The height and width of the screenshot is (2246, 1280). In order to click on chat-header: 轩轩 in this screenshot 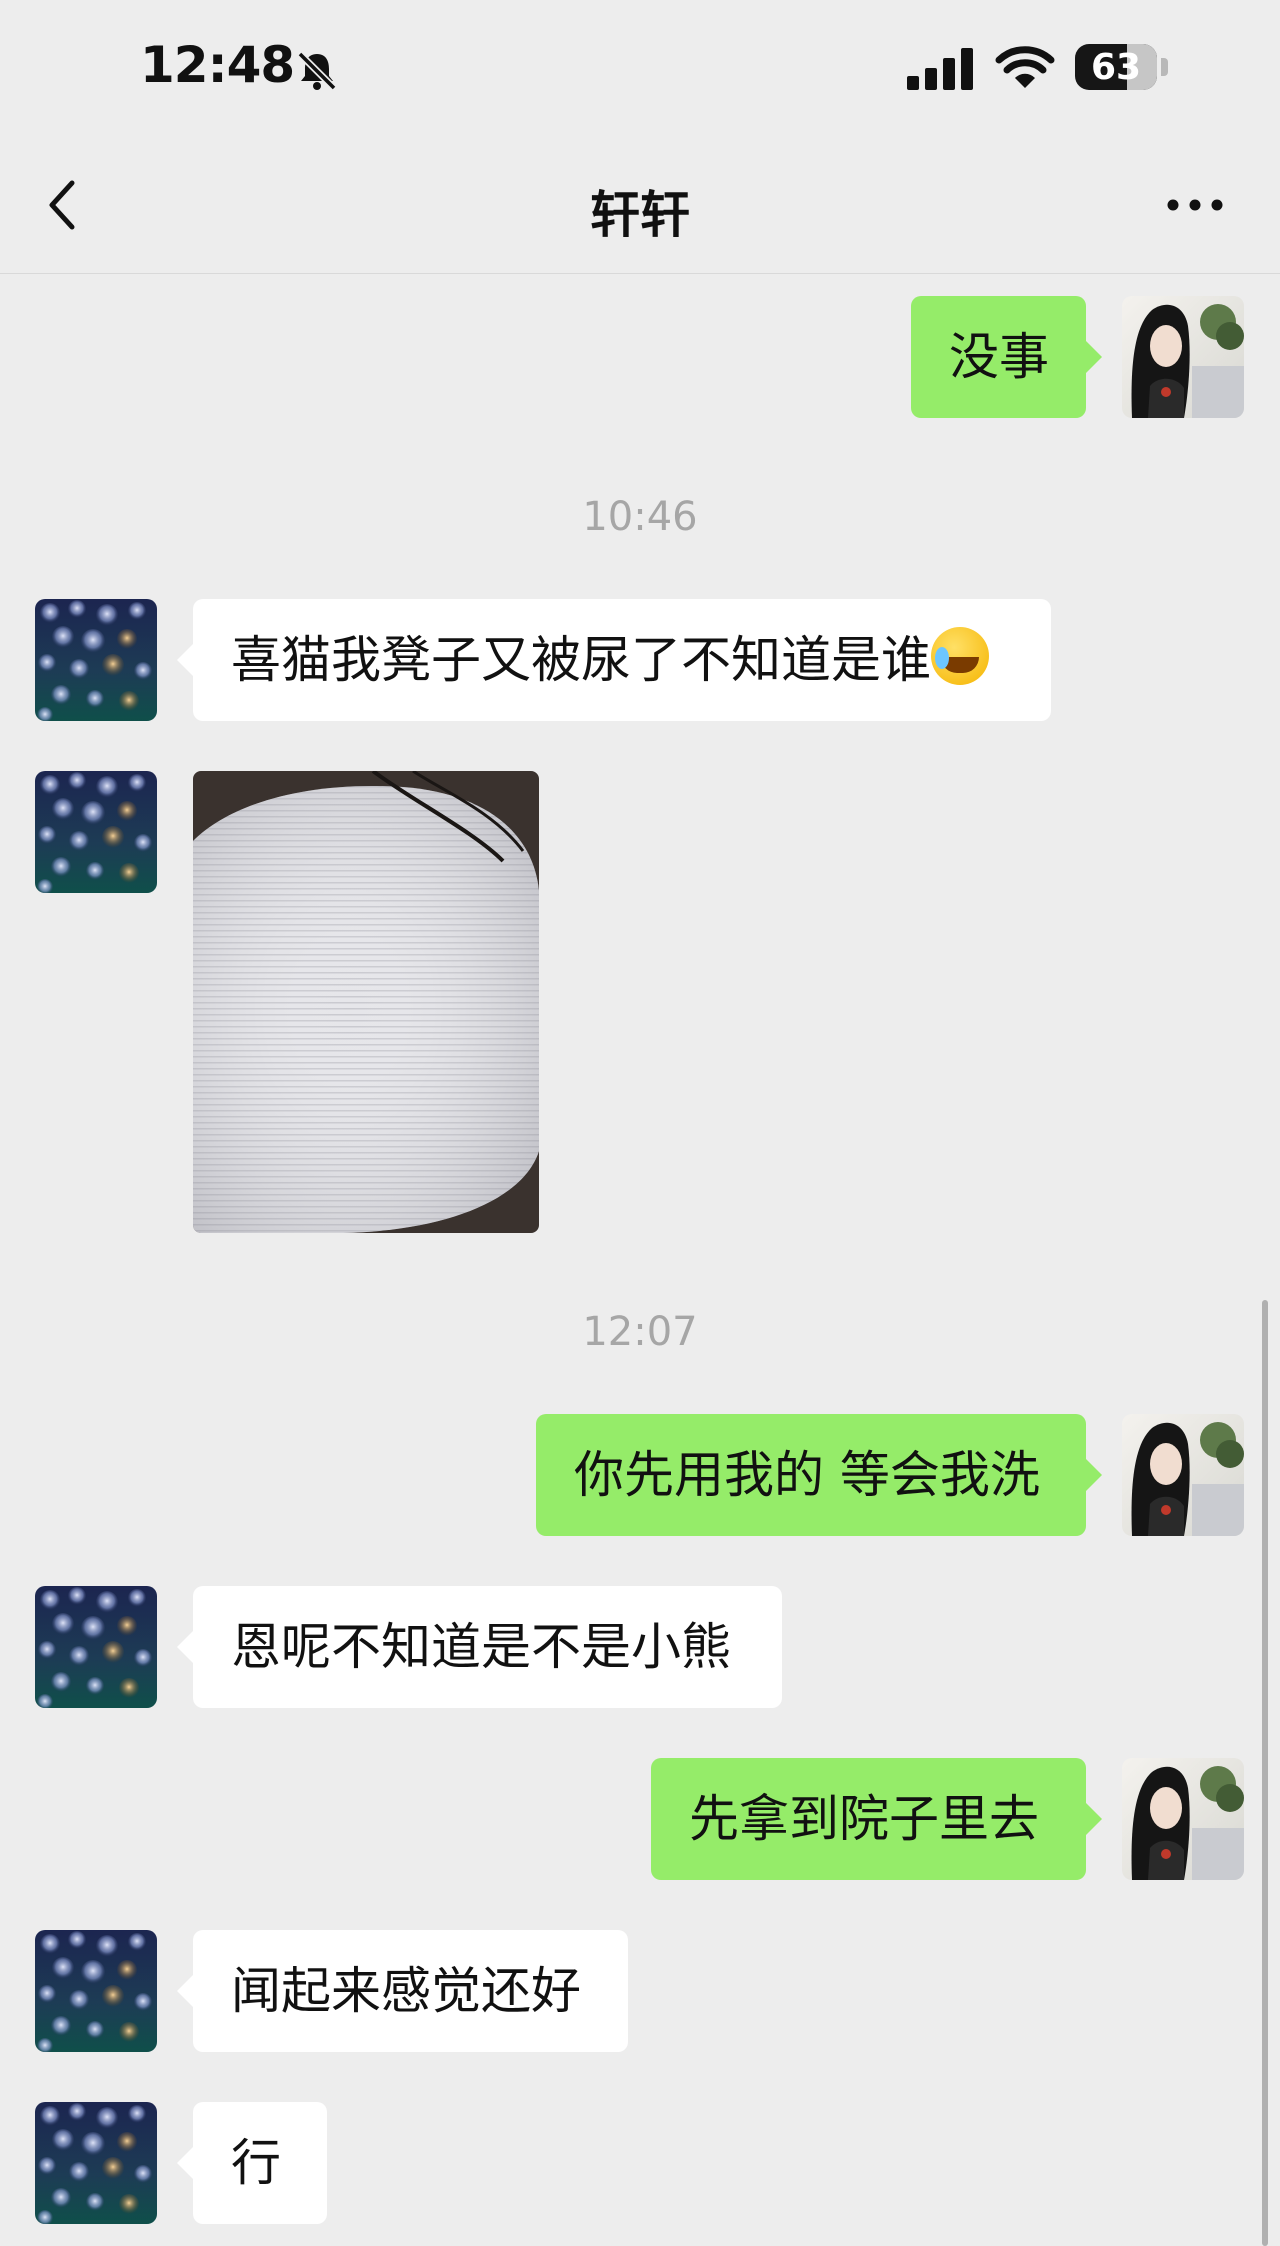, I will do `click(640, 204)`.